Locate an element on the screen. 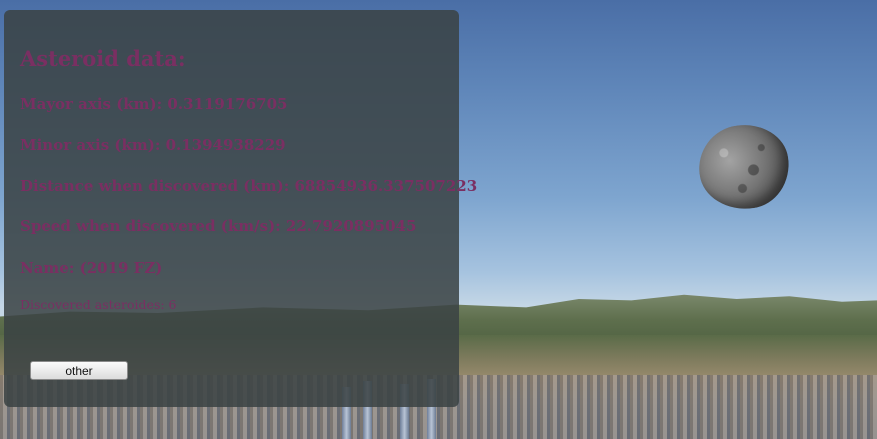 This screenshot has width=877, height=439. panel-title: Asteroid data: is located at coordinates (103, 58).